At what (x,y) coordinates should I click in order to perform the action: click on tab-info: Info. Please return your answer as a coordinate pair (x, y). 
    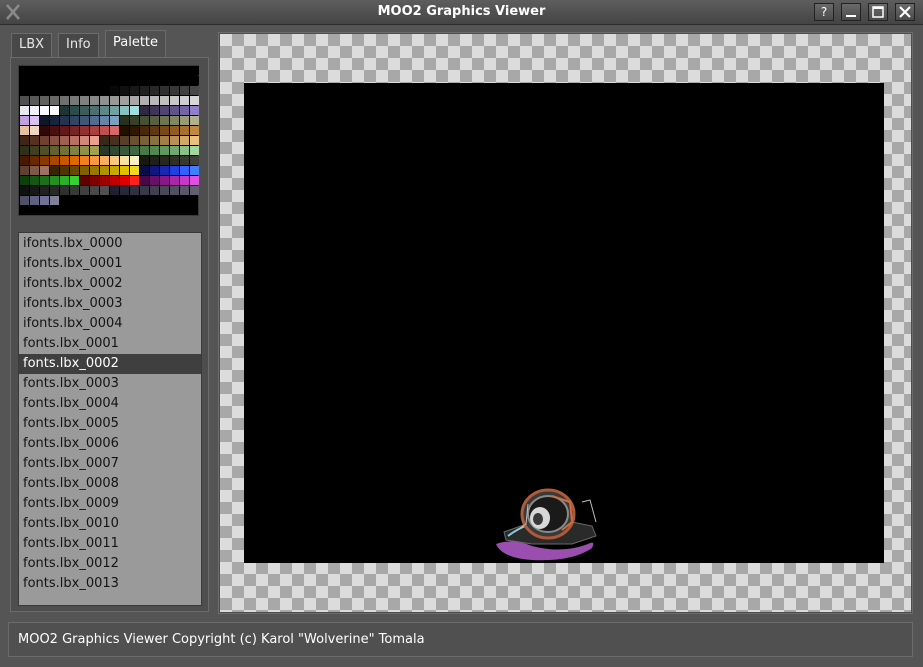
    Looking at the image, I should click on (78, 45).